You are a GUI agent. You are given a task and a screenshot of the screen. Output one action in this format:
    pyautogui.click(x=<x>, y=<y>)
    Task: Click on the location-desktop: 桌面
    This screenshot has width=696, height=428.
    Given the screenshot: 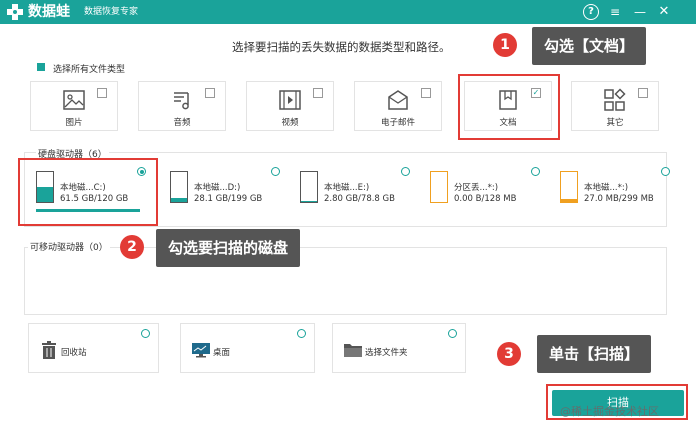 What is the action you would take?
    pyautogui.click(x=247, y=348)
    